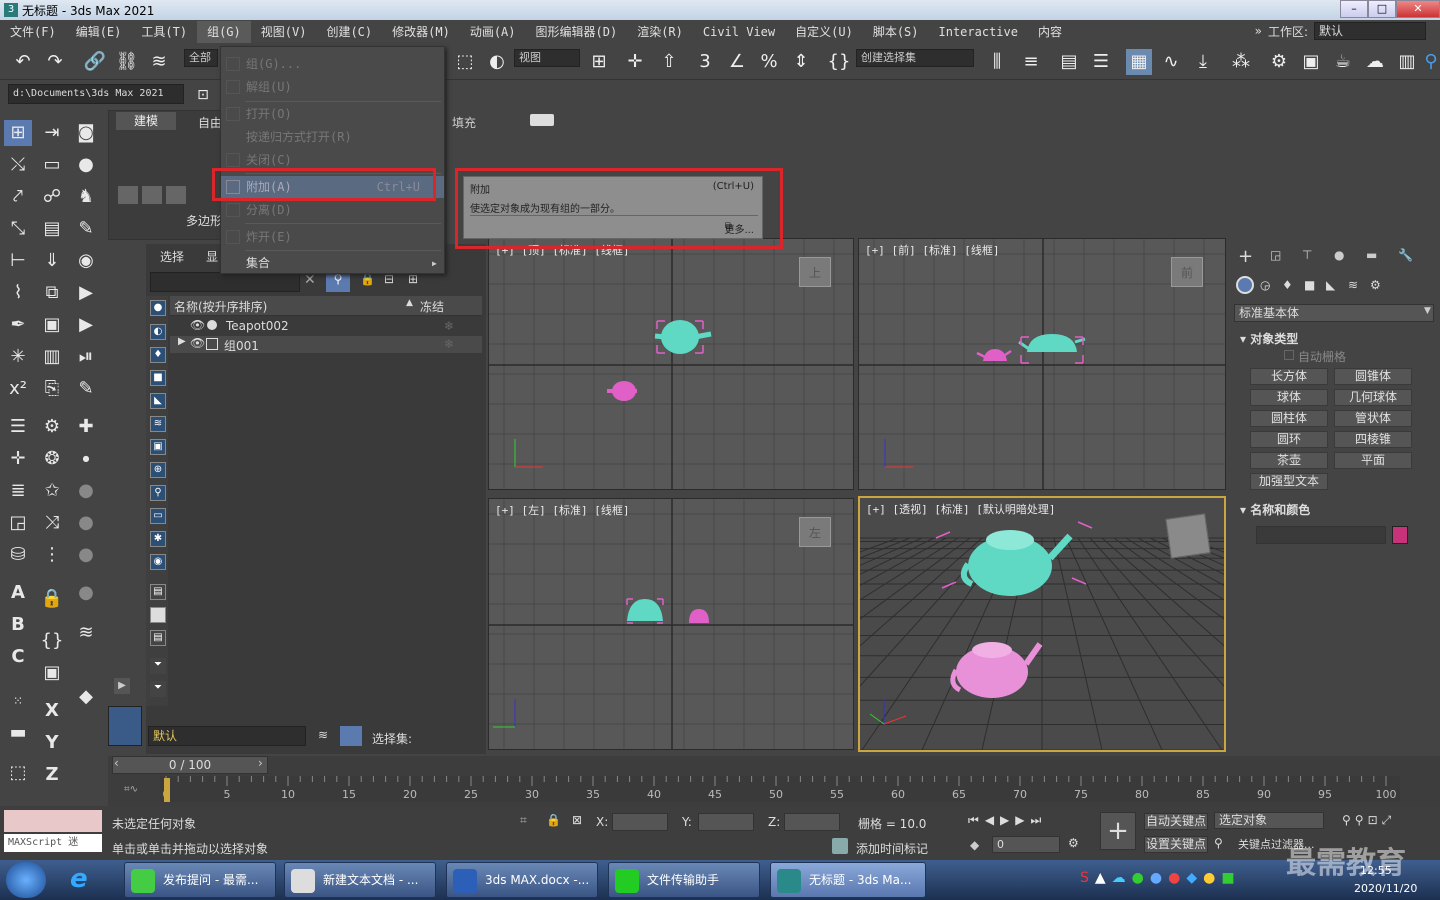  I want to click on object-color-swatch, so click(1400, 535).